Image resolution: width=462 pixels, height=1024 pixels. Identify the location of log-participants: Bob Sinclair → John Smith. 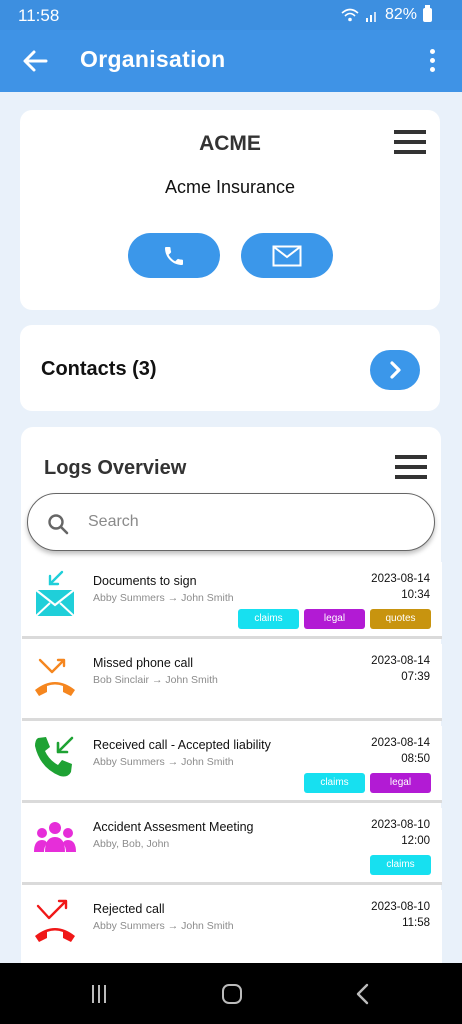
(155, 680).